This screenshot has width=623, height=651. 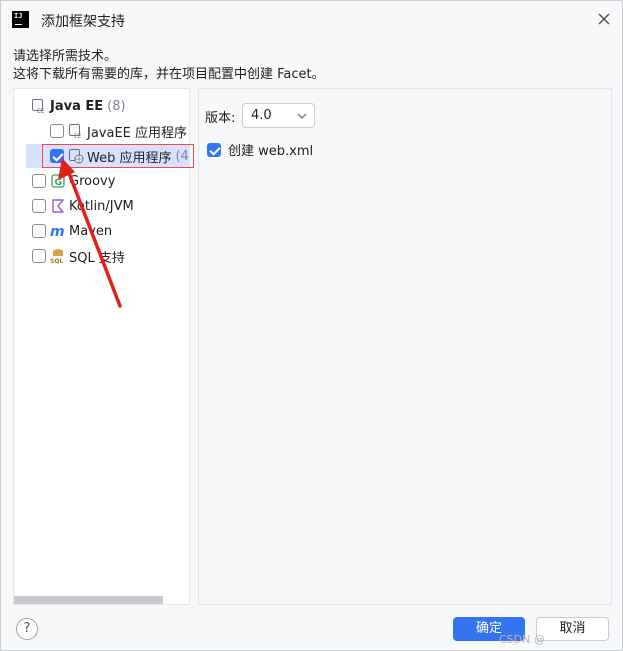 What do you see at coordinates (65, 56) in the screenshot?
I see `description-line-1: 请选择所需技术。` at bounding box center [65, 56].